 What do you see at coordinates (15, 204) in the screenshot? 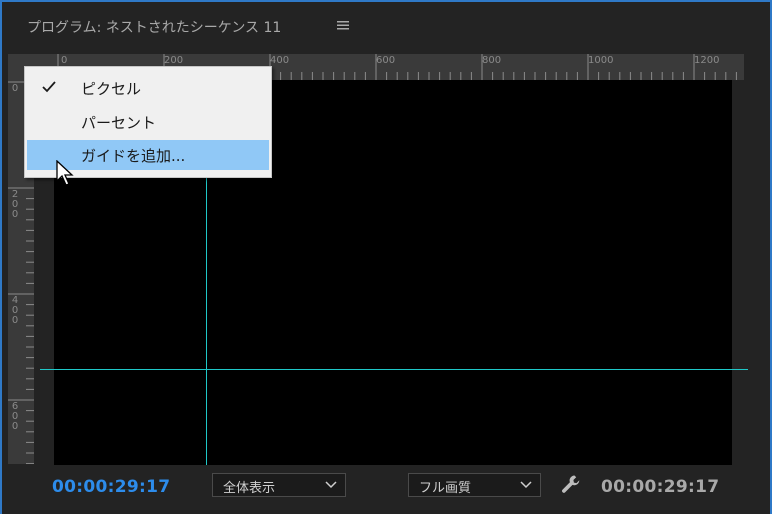
I see `ruler-left-label: 2 0 0` at bounding box center [15, 204].